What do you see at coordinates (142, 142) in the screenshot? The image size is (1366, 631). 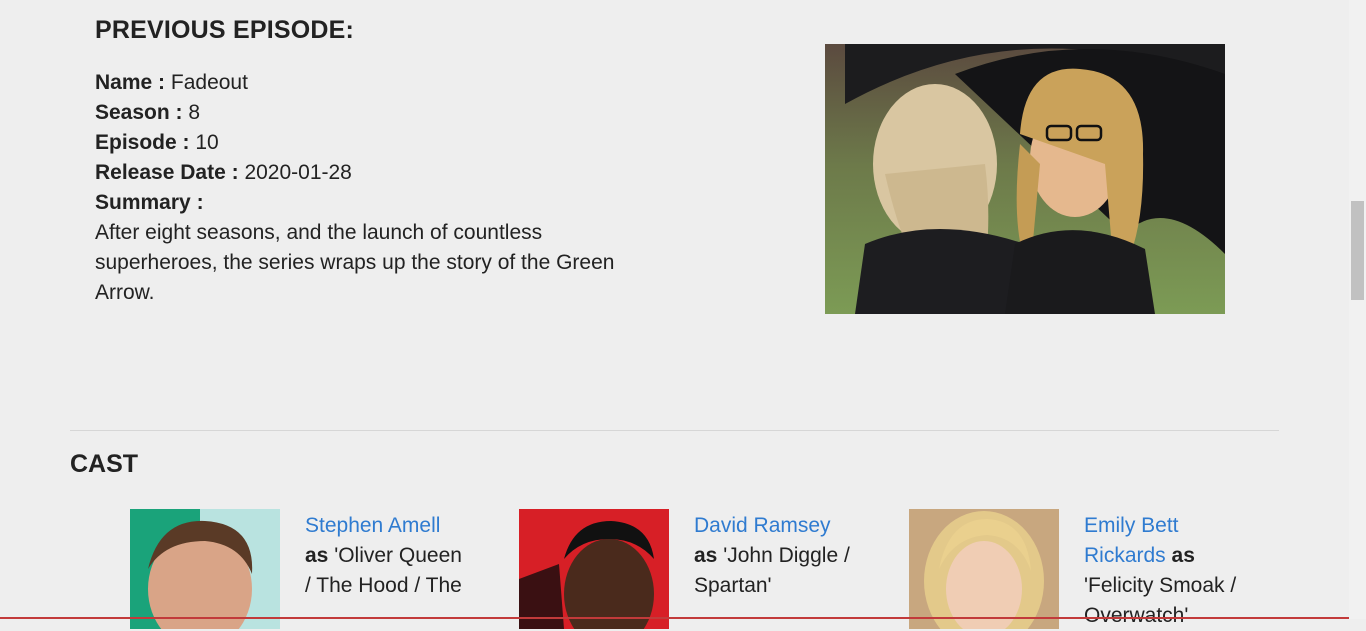 I see `episode-label: Episode :` at bounding box center [142, 142].